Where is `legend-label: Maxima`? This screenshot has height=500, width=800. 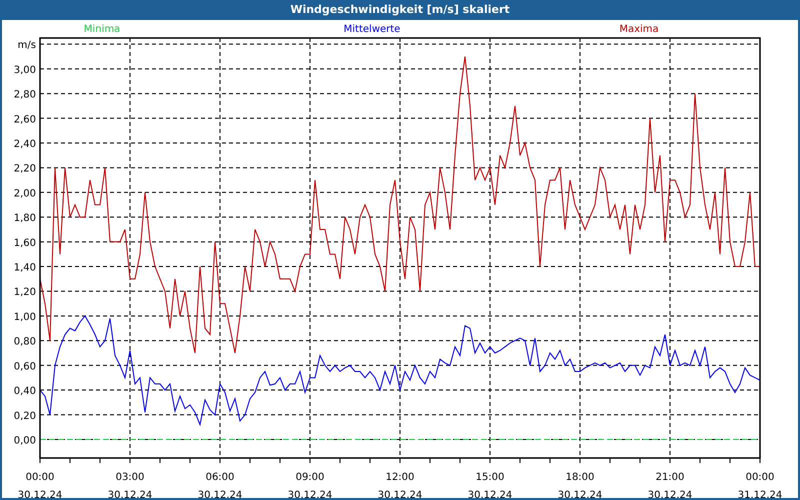
legend-label: Maxima is located at coordinates (639, 29).